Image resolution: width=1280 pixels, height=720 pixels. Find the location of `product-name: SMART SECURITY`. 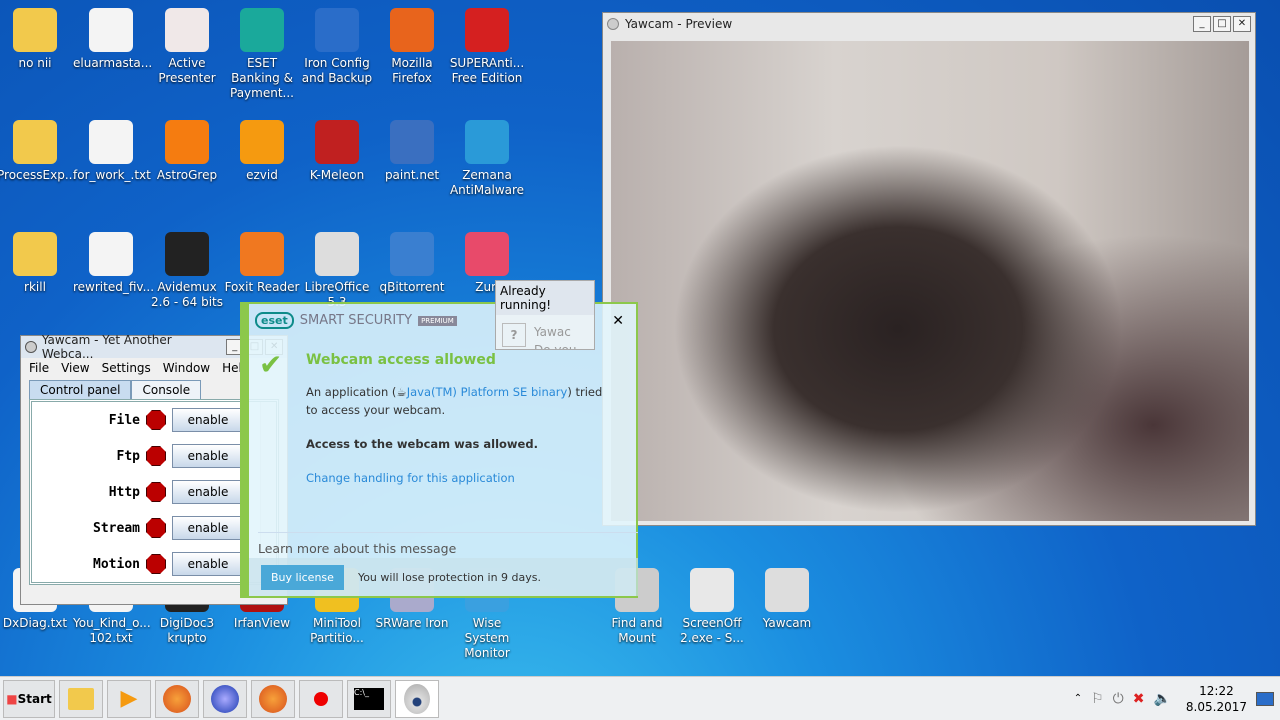

product-name: SMART SECURITY is located at coordinates (356, 320).